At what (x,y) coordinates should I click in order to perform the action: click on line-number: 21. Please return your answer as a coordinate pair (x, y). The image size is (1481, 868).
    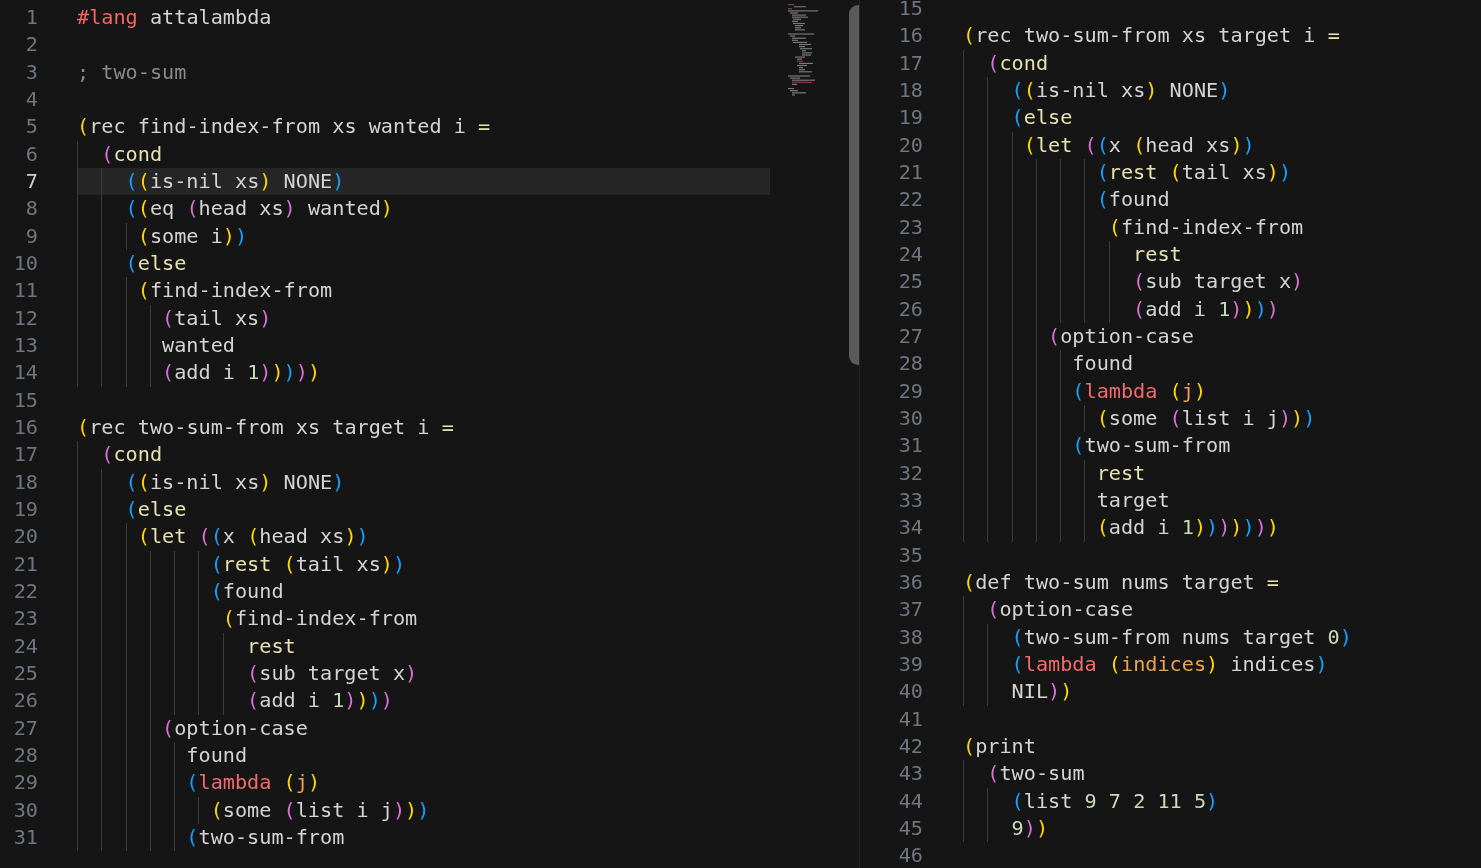
    Looking at the image, I should click on (25, 564).